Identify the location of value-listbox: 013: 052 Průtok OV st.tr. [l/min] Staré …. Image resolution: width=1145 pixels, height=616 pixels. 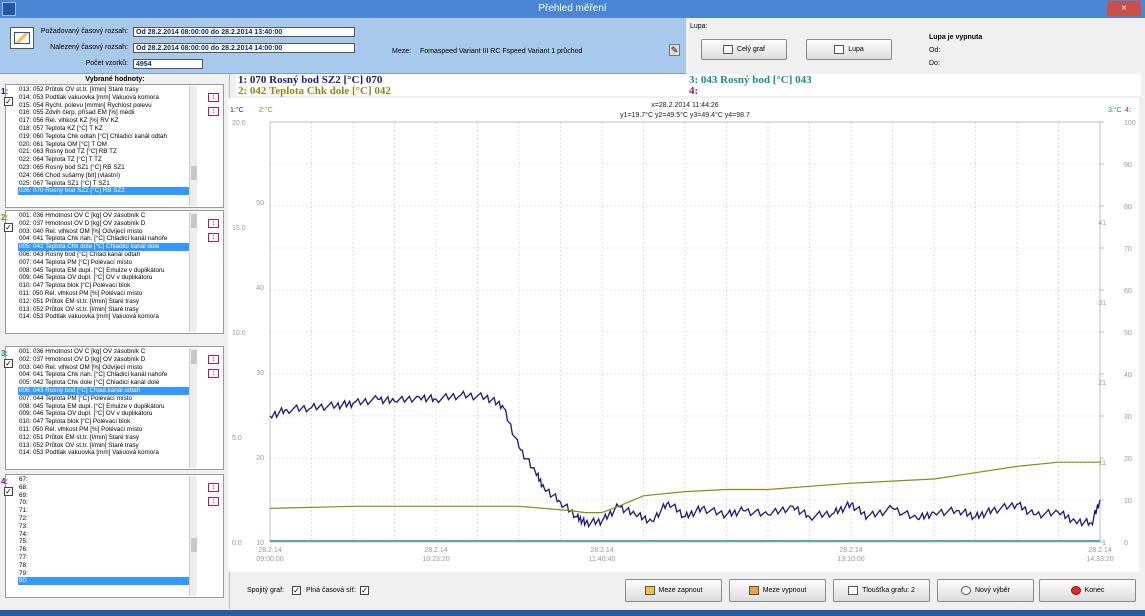
(107, 146).